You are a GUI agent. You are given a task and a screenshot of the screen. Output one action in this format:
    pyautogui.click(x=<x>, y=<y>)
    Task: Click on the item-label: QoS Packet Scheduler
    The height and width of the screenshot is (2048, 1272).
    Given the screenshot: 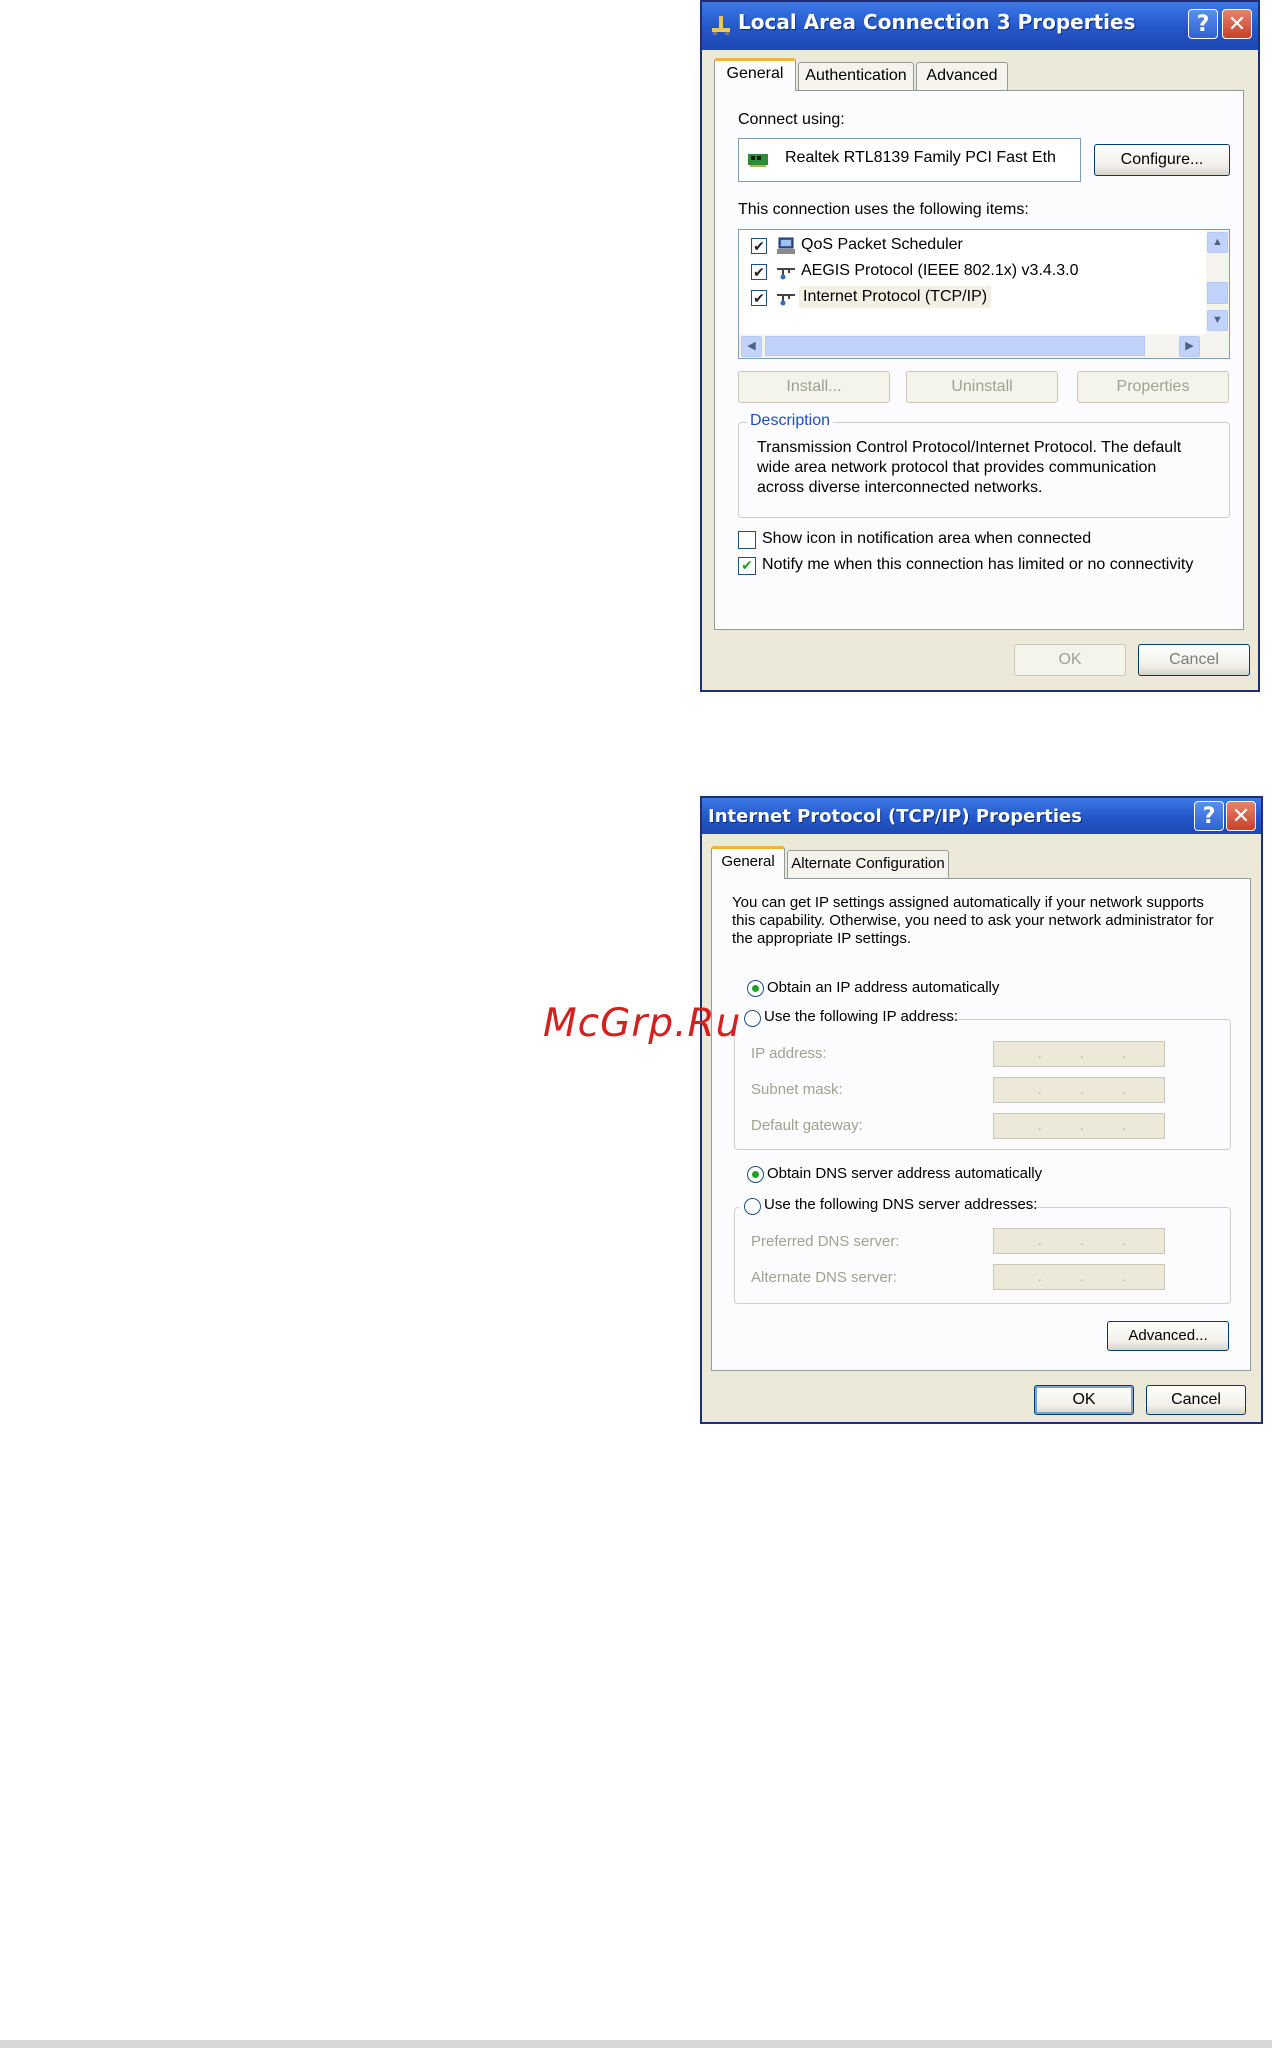 What is the action you would take?
    pyautogui.click(x=882, y=244)
    